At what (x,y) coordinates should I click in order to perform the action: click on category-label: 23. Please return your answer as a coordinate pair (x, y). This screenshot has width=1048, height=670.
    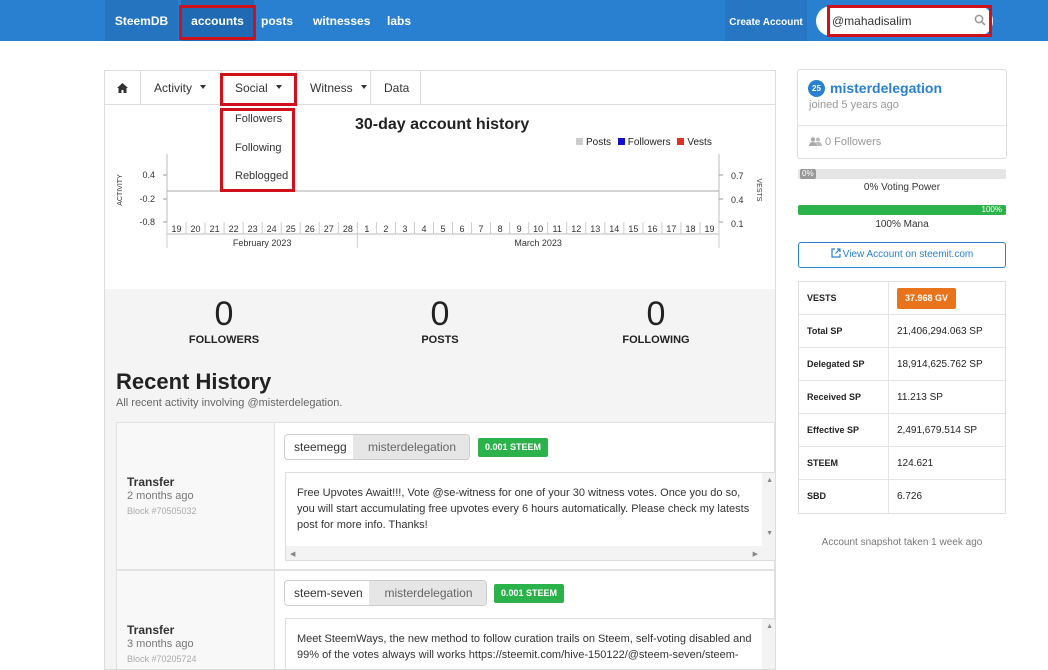
    Looking at the image, I should click on (253, 229).